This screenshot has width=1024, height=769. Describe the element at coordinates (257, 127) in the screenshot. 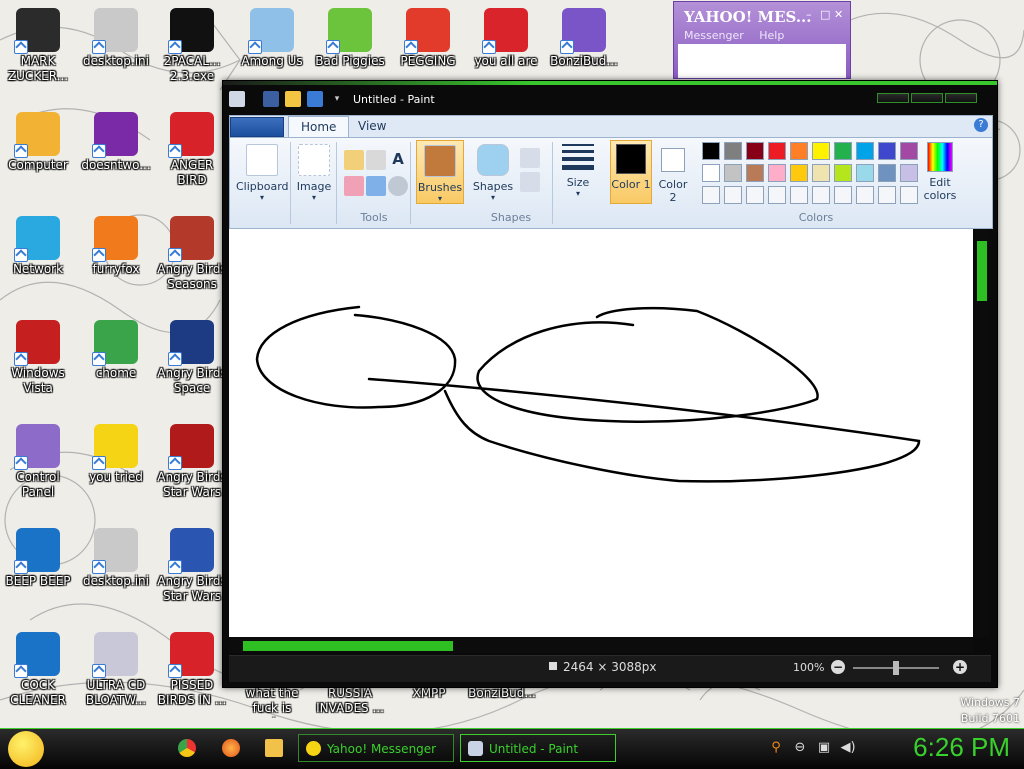

I see `file-menu-button` at that location.